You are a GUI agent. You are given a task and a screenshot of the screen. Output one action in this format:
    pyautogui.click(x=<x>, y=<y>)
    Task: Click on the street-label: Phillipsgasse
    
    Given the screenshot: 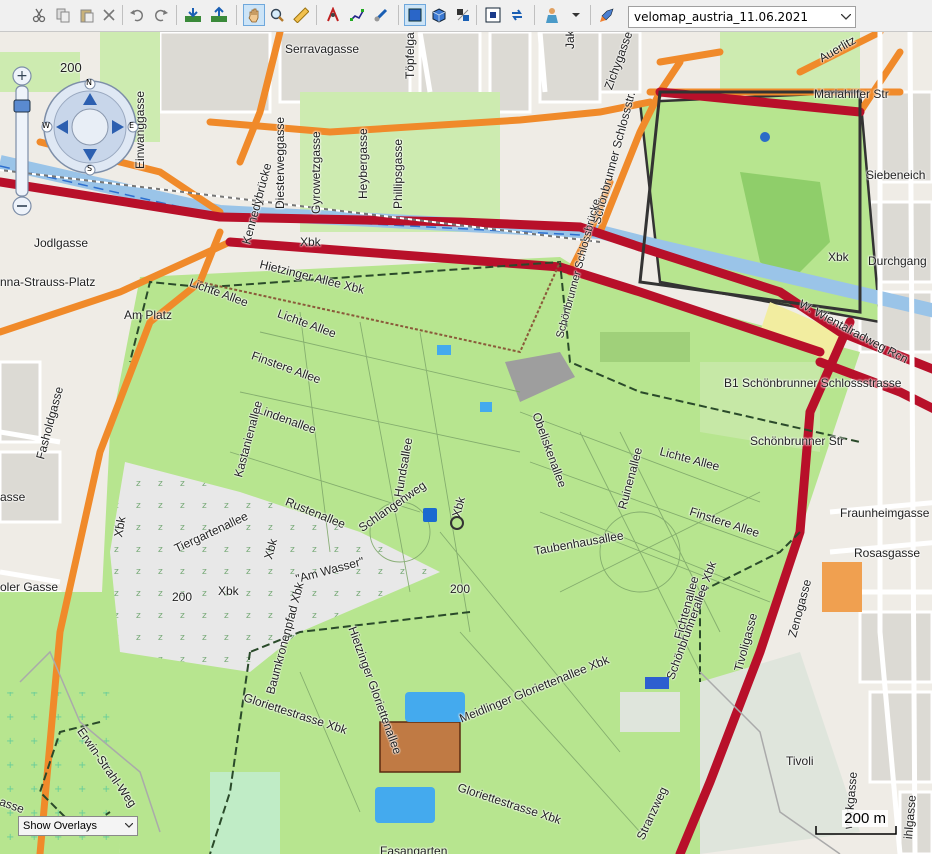 What is the action you would take?
    pyautogui.click(x=398, y=173)
    